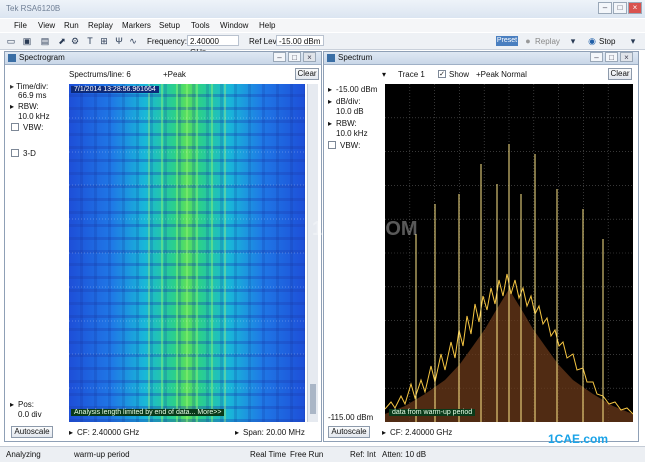  Describe the element at coordinates (100, 25) in the screenshot. I see `menu-replay: Replay` at that location.